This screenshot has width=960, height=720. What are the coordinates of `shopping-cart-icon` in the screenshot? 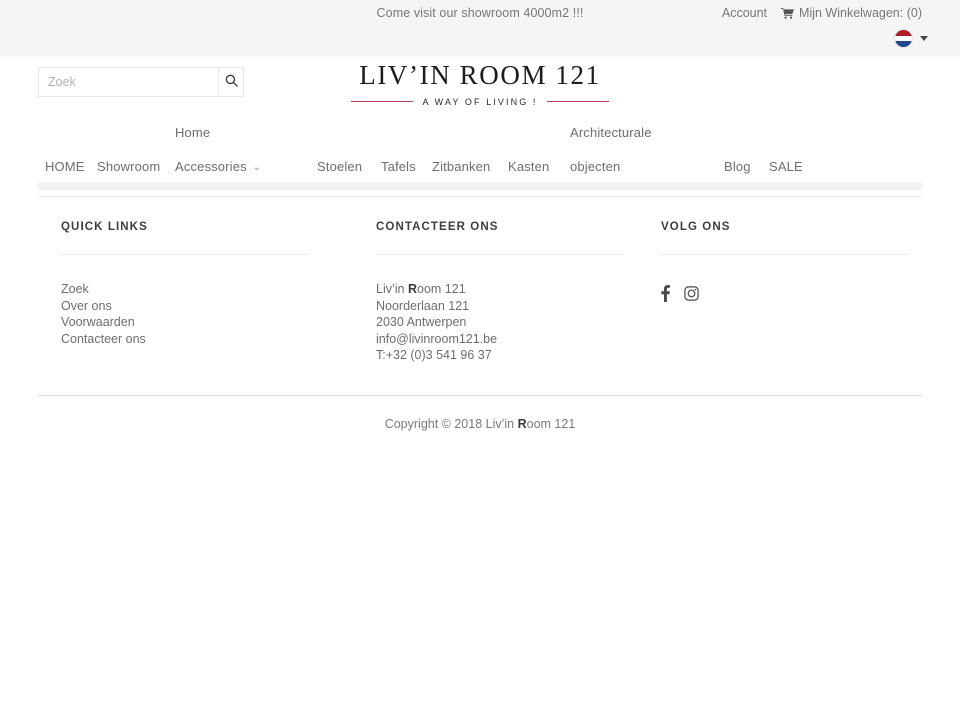 It's located at (788, 13).